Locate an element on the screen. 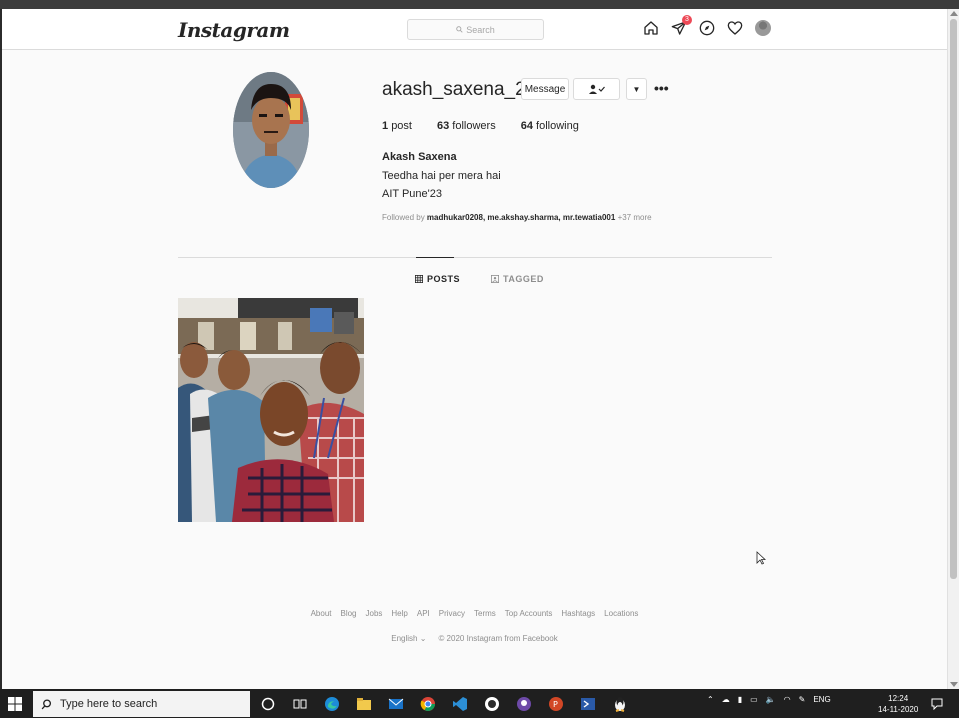  following-button is located at coordinates (596, 89).